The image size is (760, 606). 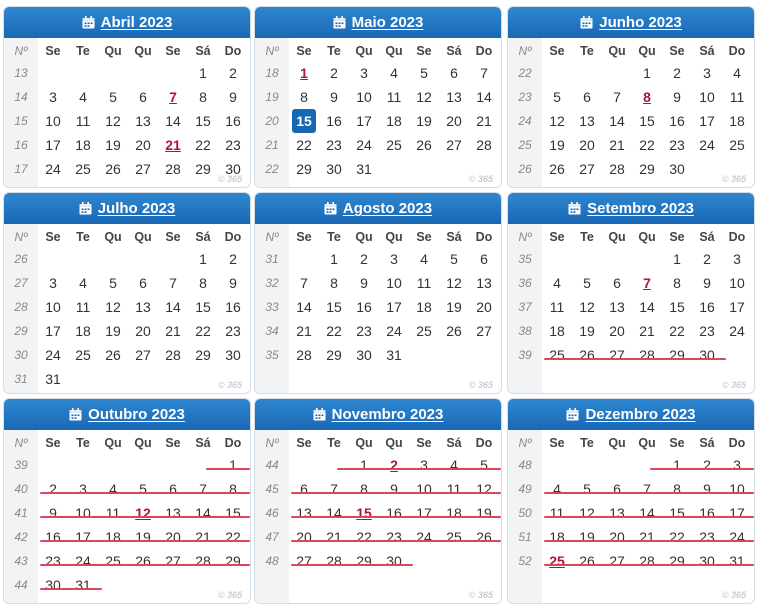 What do you see at coordinates (378, 414) in the screenshot?
I see `month-header: Novembro 2023` at bounding box center [378, 414].